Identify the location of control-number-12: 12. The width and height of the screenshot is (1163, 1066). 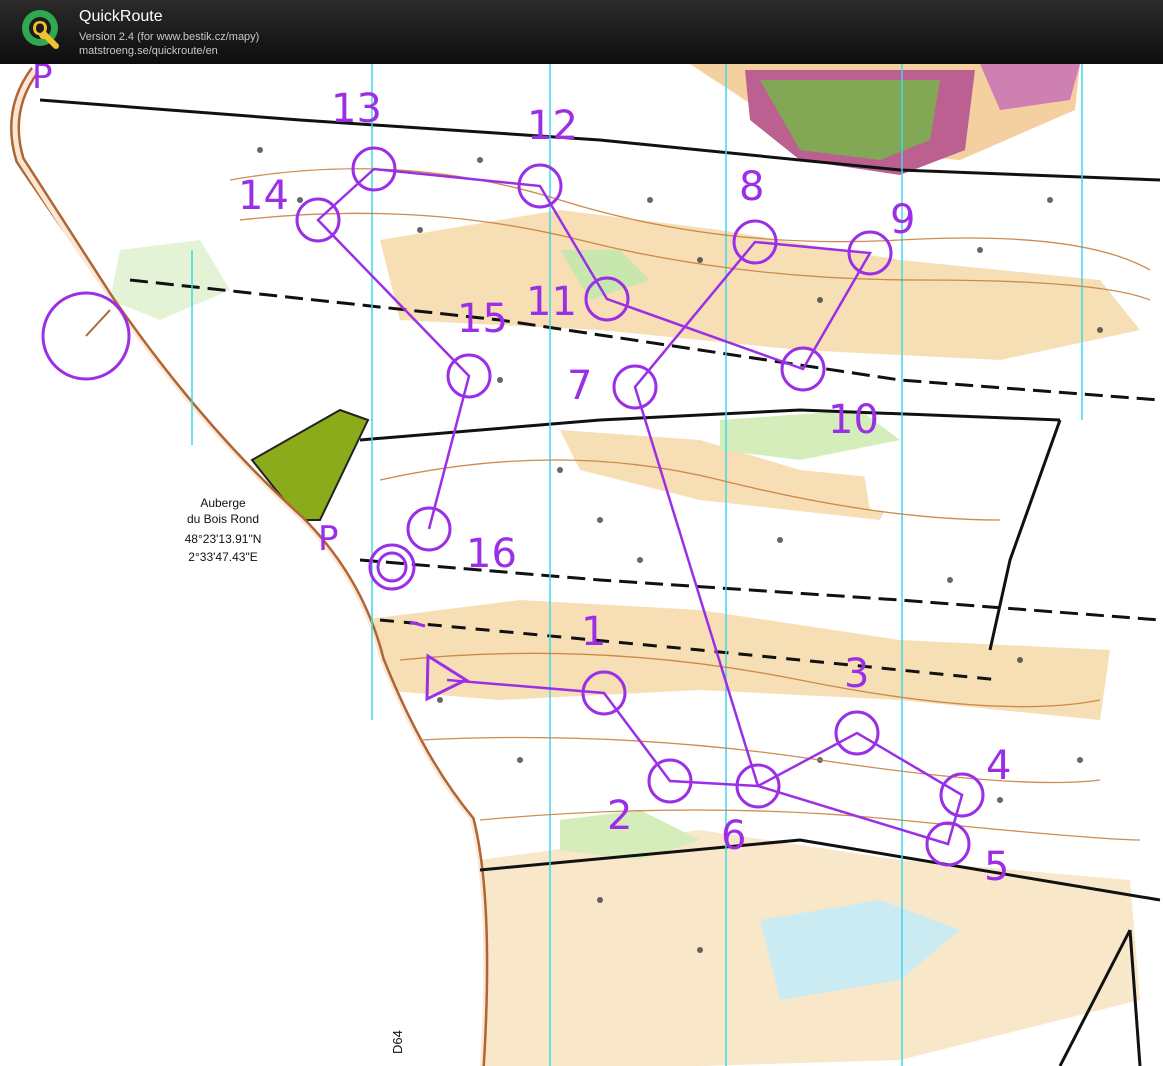
(552, 126).